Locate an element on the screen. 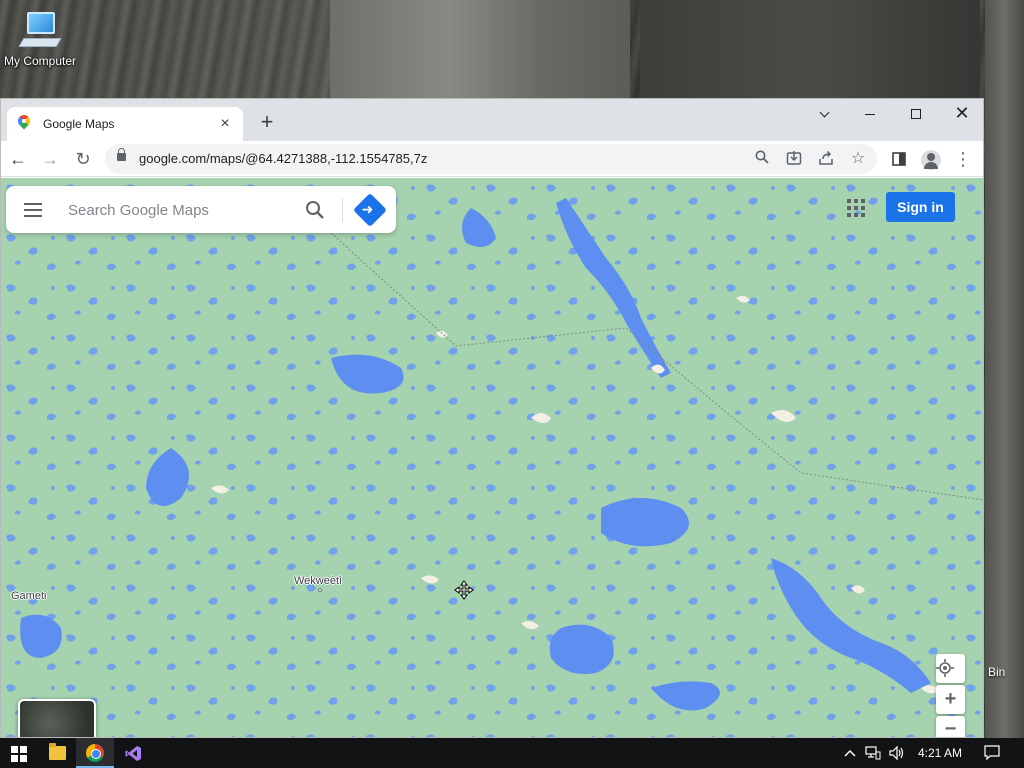 Image resolution: width=1024 pixels, height=768 pixels. show-hidden-icons-button is located at coordinates (850, 753).